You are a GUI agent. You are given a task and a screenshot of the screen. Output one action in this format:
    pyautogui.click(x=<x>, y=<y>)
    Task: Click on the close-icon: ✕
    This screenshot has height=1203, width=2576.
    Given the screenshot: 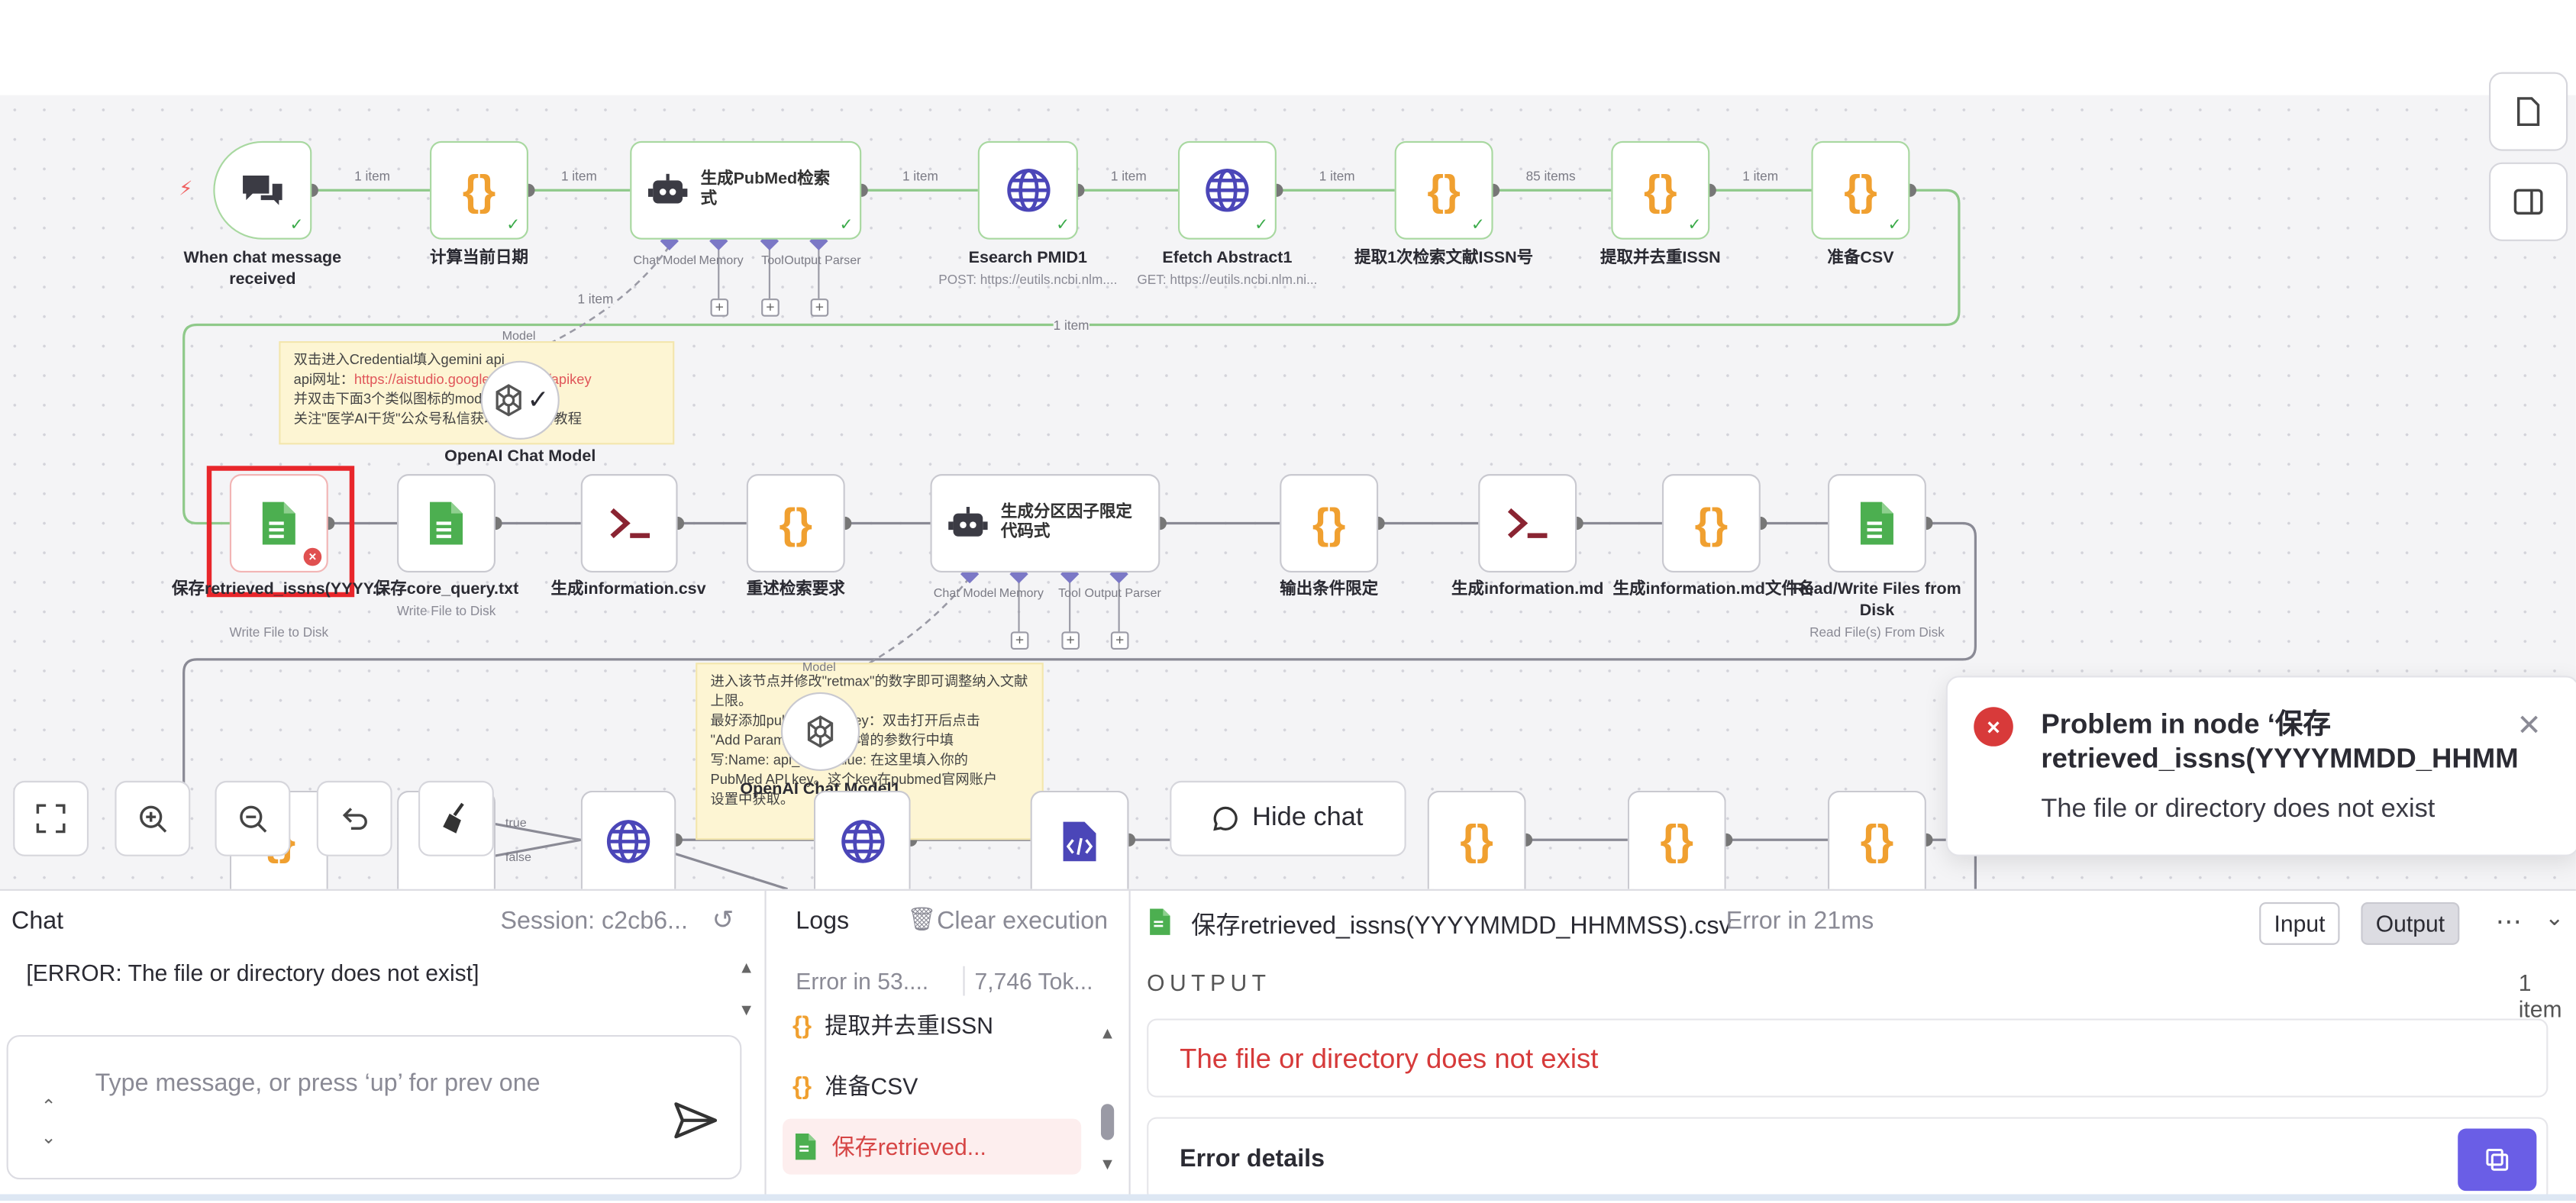 What is the action you would take?
    pyautogui.click(x=2528, y=725)
    